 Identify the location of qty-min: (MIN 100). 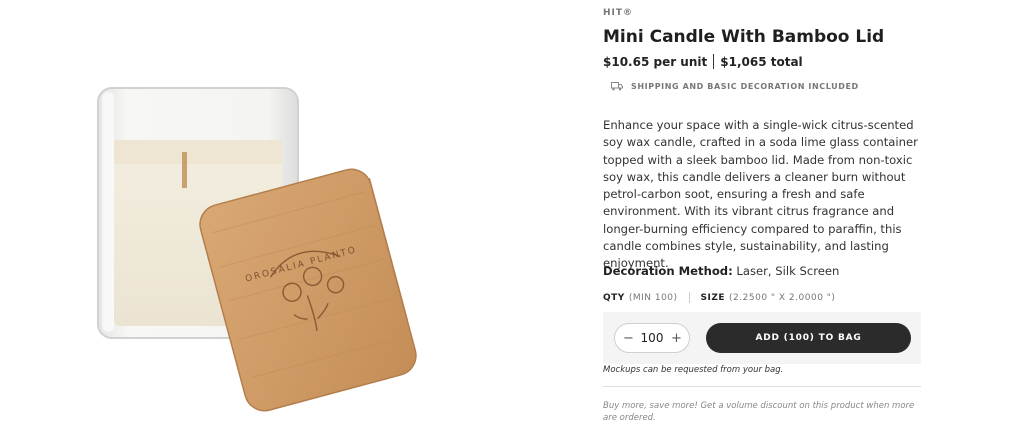
(653, 297).